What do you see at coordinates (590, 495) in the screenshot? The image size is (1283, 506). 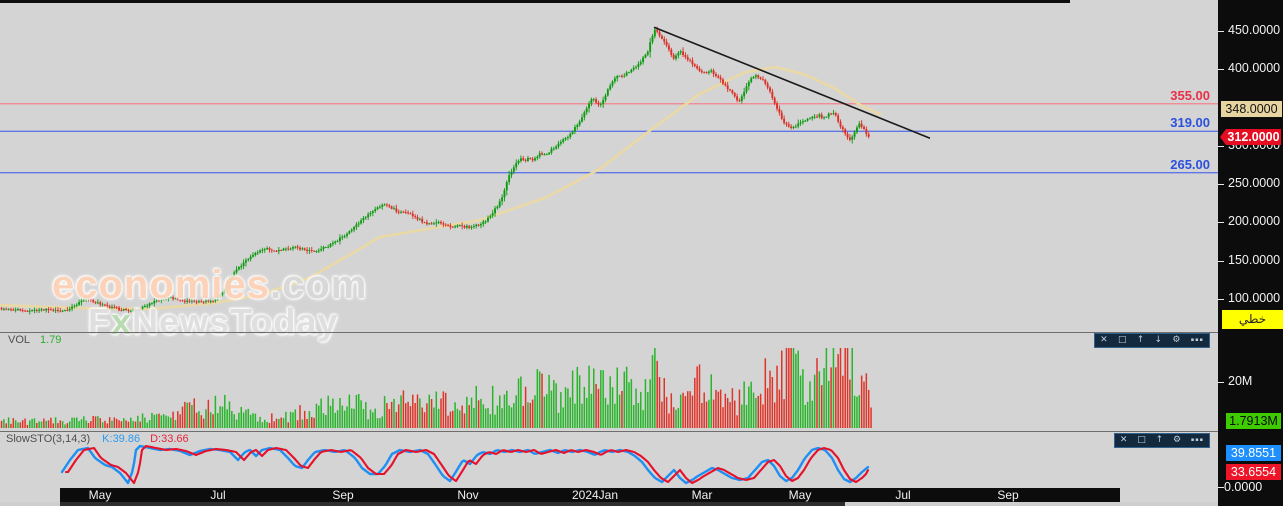 I see `time-axis: May Jul Sep Nov 2024Jan Mar May Jul Sep` at bounding box center [590, 495].